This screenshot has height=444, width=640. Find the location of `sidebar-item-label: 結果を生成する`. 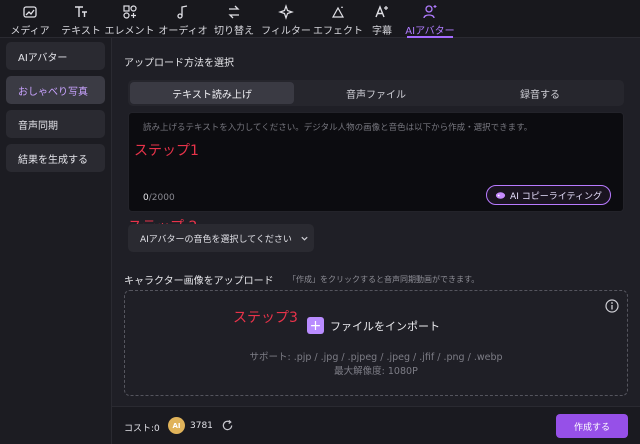

sidebar-item-label: 結果を生成する is located at coordinates (53, 160).